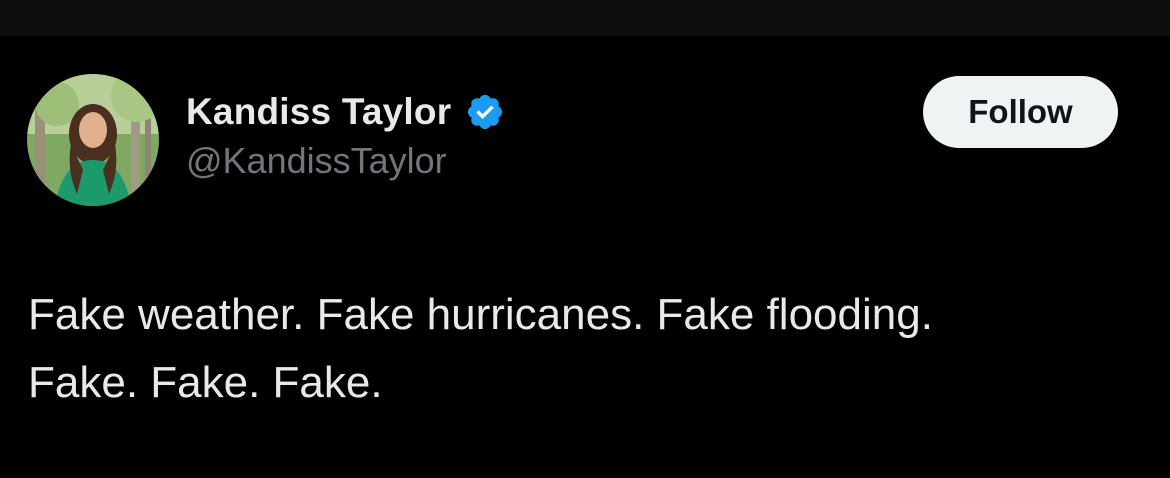  I want to click on avatar, so click(93, 140).